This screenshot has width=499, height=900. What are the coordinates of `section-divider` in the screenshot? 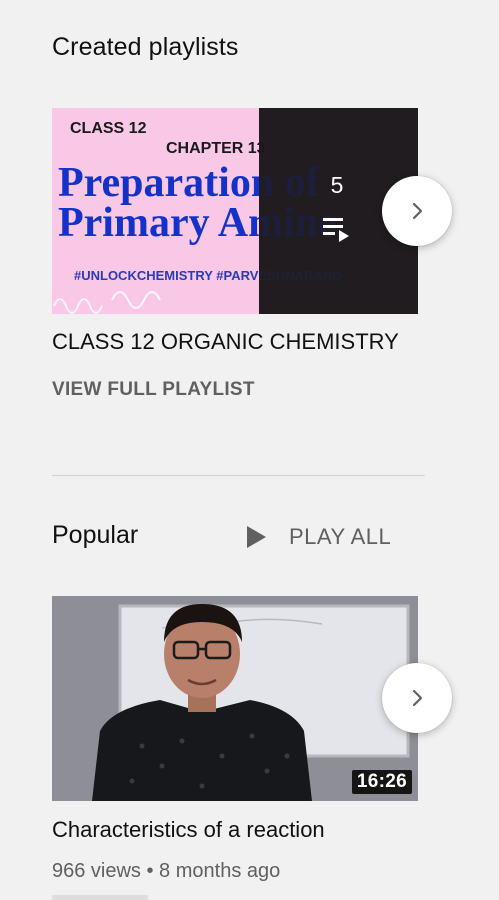 It's located at (238, 475).